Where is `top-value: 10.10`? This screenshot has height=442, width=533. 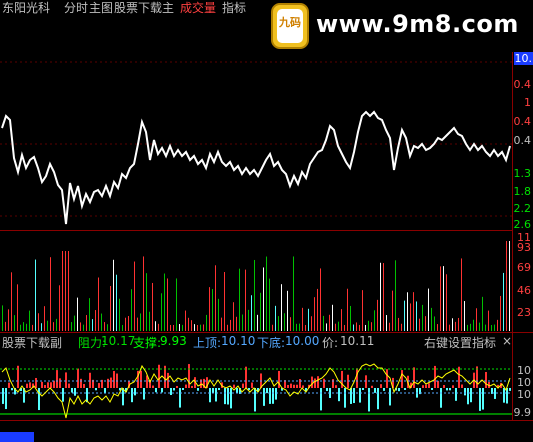
top-value: 10.10 is located at coordinates (238, 341).